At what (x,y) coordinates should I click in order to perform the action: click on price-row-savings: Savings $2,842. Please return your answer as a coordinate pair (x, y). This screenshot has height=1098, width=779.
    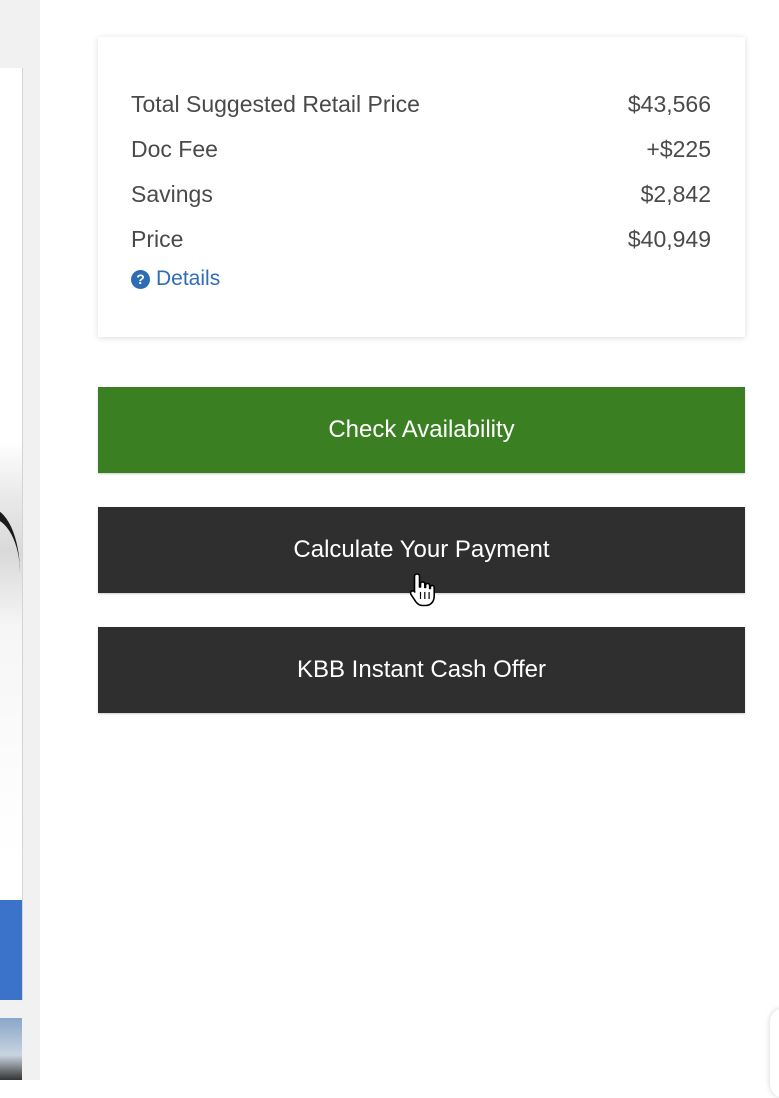
    Looking at the image, I should click on (421, 203).